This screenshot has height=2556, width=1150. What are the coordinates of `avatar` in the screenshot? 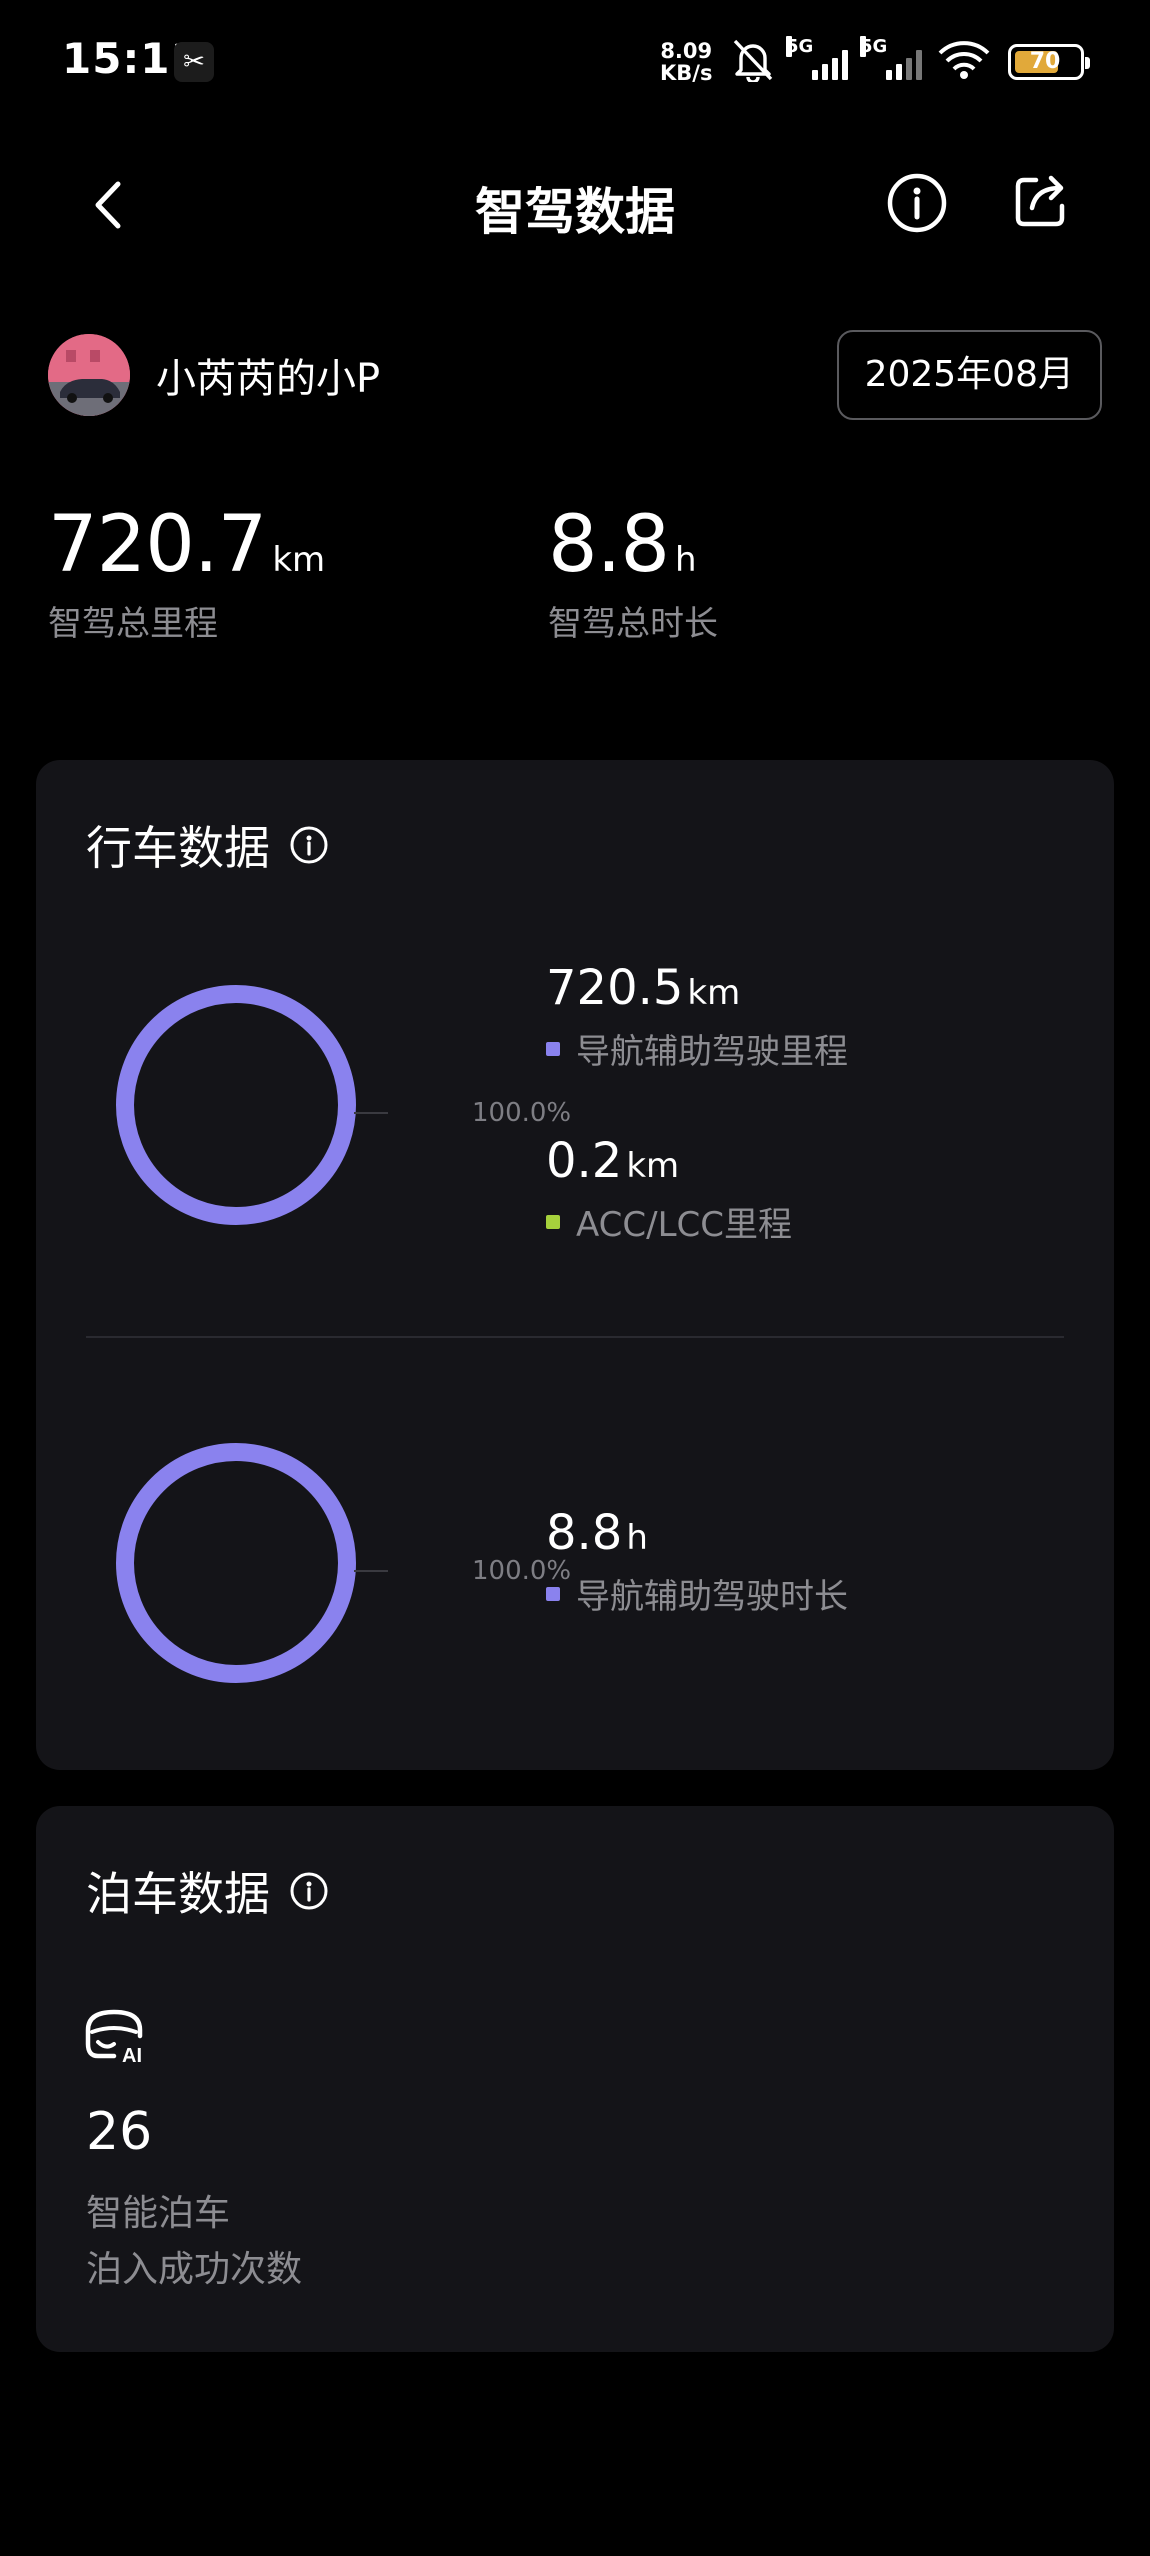 It's located at (89, 375).